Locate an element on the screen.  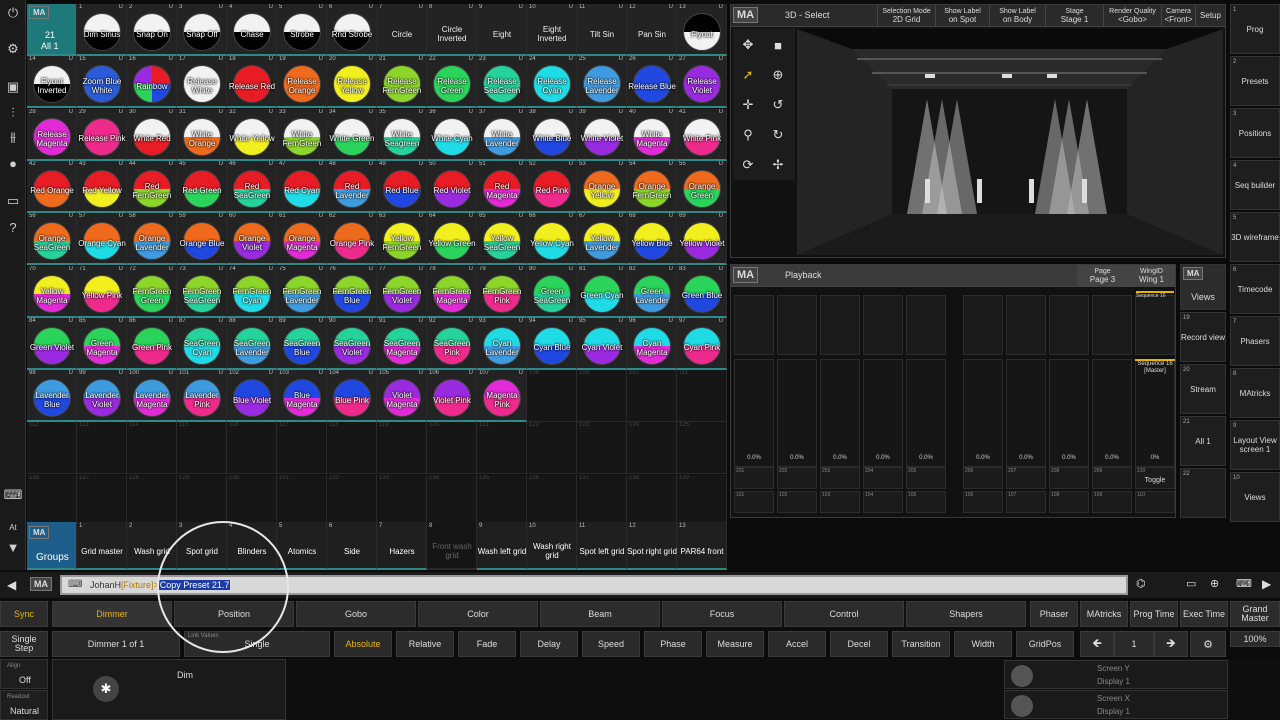
preset-cell: 36 U White Cyan is located at coordinates (452, 134).